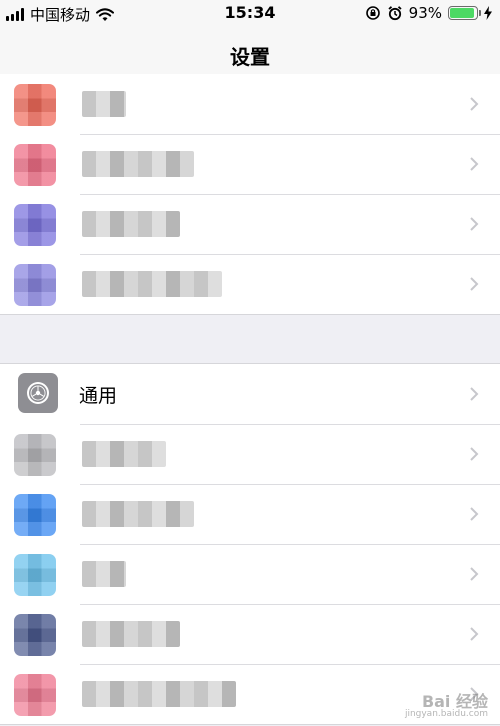 This screenshot has width=500, height=726. Describe the element at coordinates (454, 701) in the screenshot. I see `watermark-brand: Bai 经验` at that location.